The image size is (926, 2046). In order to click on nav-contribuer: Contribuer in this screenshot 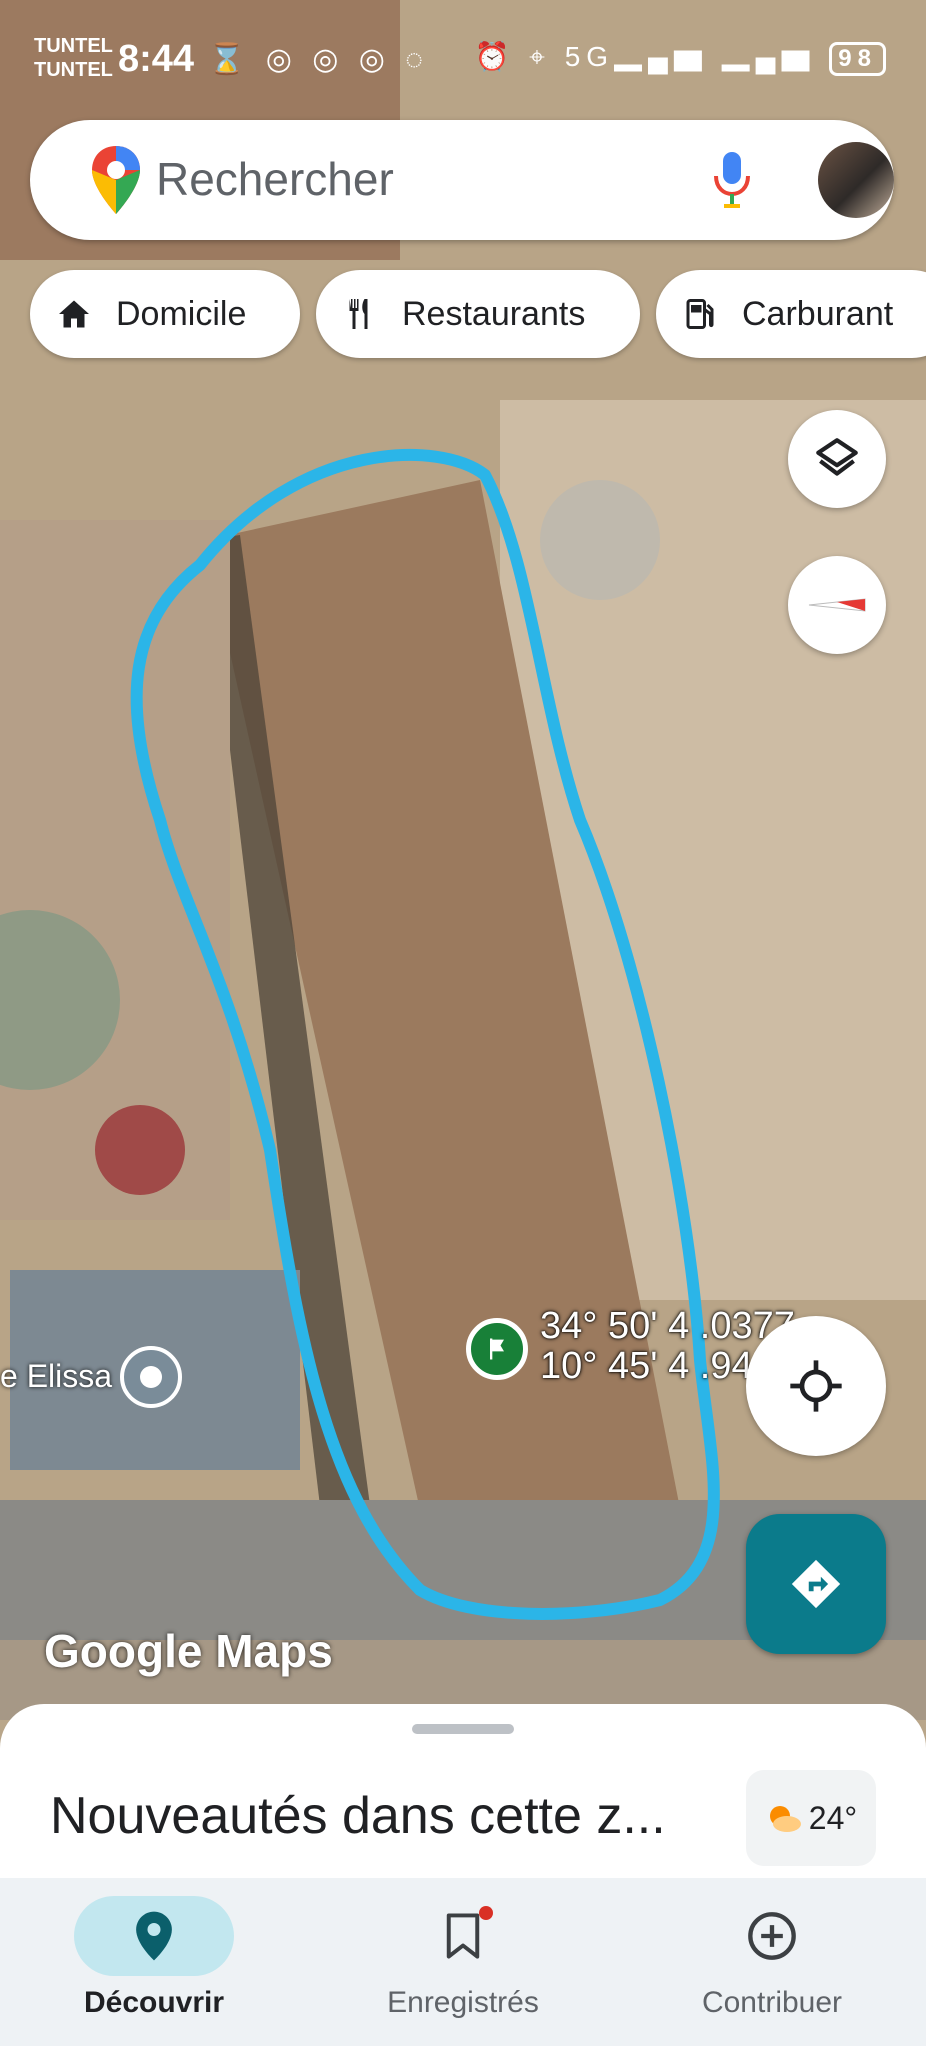, I will do `click(772, 1966)`.